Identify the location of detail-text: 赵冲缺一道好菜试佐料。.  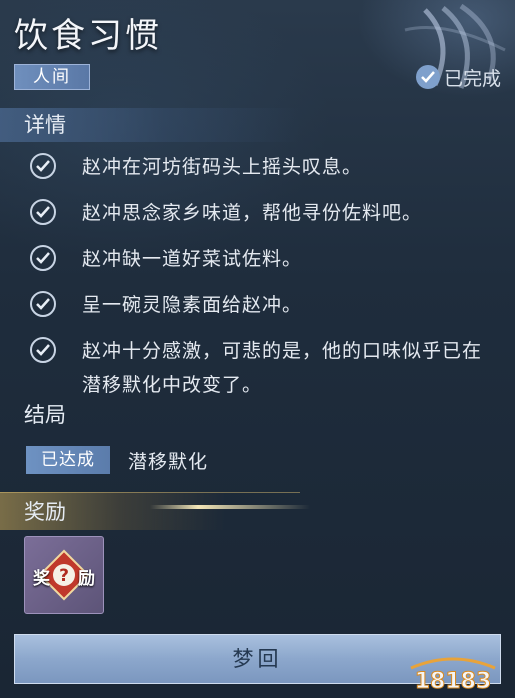
(192, 259).